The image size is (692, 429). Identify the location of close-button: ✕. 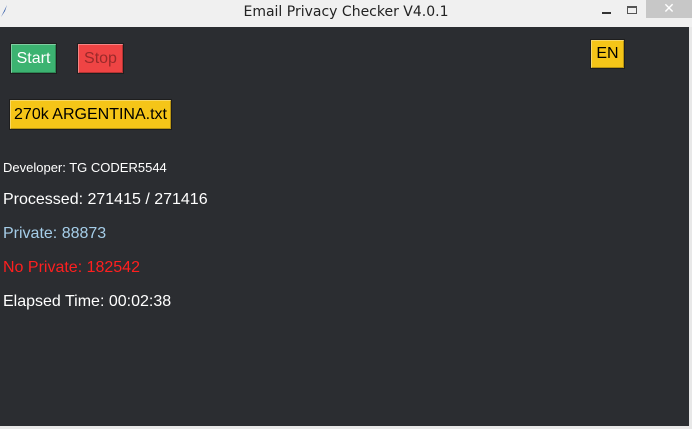
(669, 9).